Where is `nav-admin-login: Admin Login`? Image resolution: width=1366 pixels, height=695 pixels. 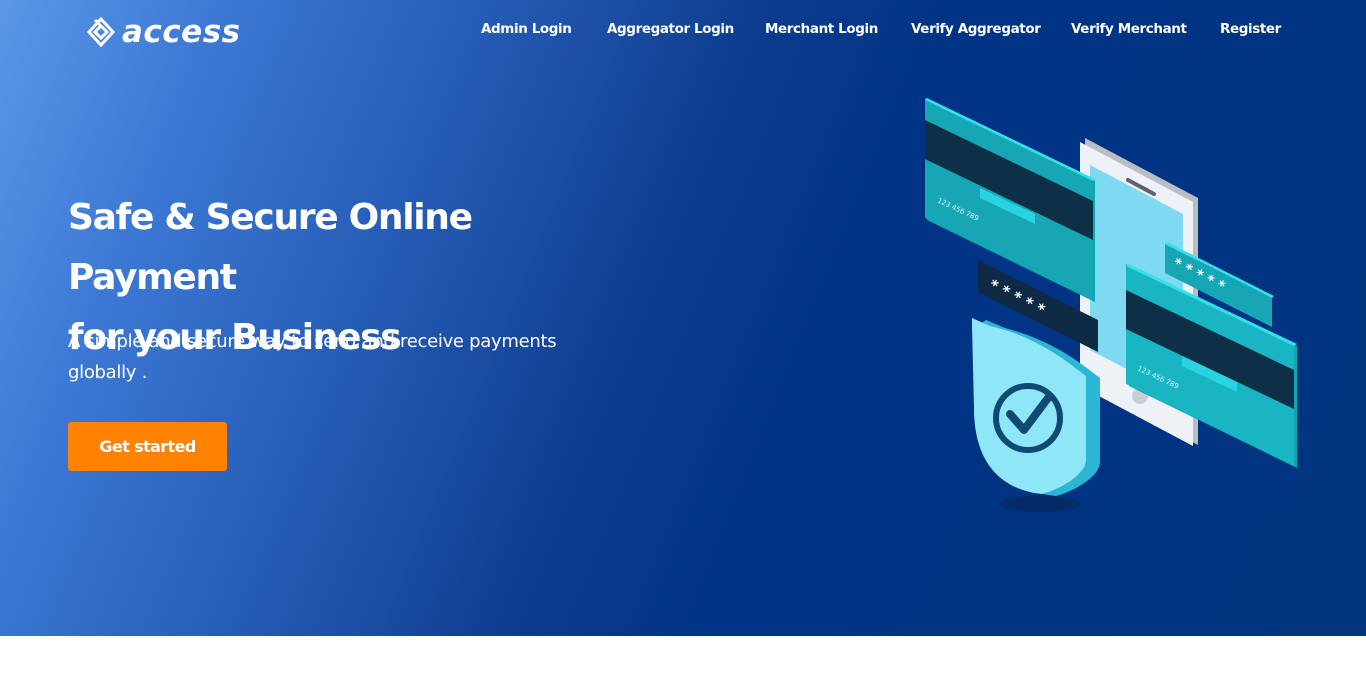
nav-admin-login: Admin Login is located at coordinates (526, 29).